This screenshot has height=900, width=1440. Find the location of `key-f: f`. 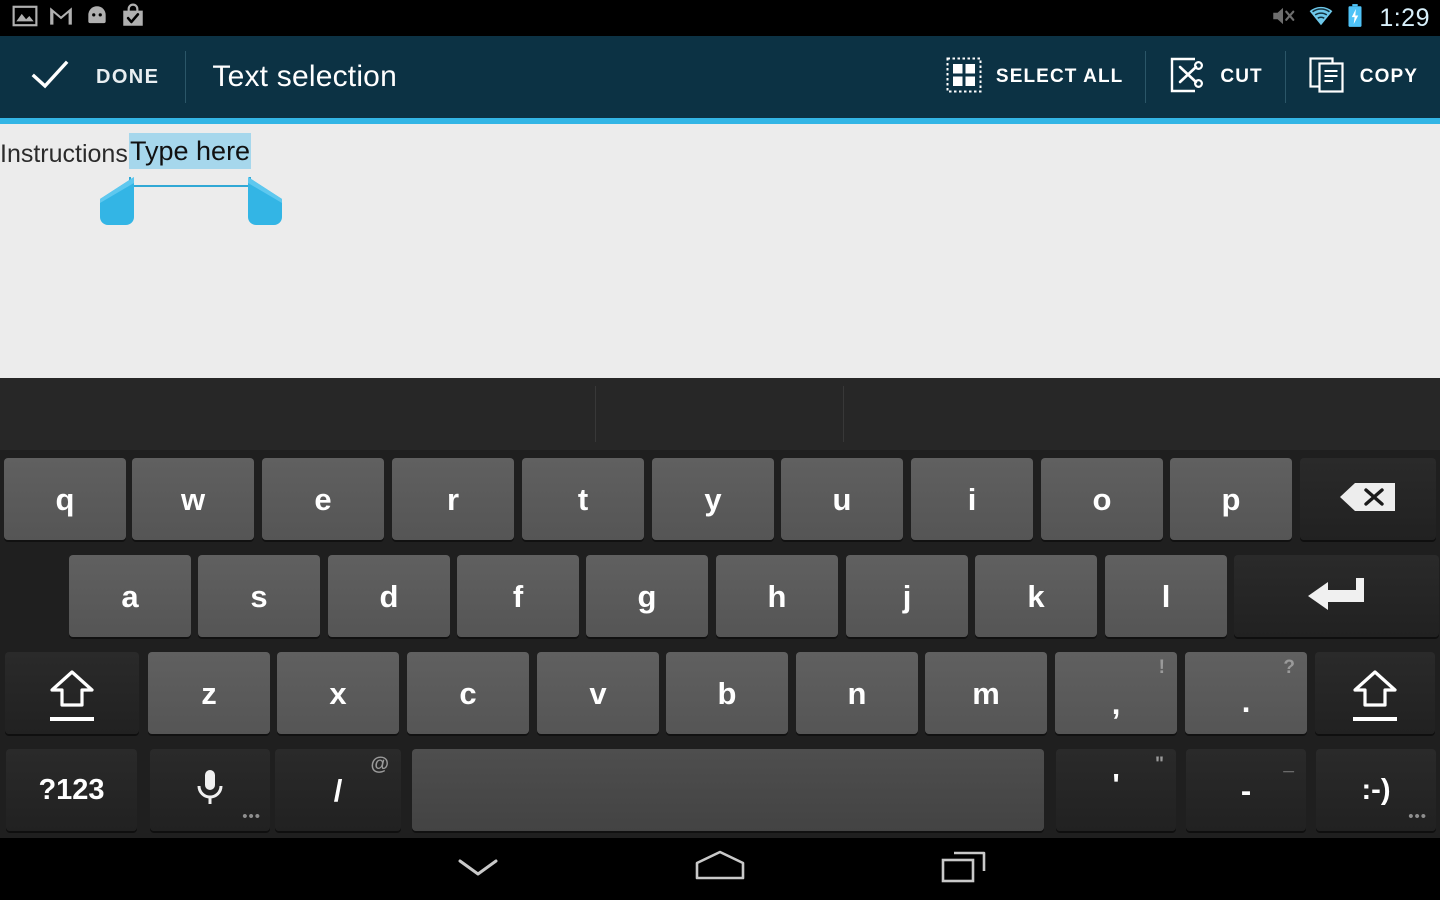

key-f: f is located at coordinates (518, 596).